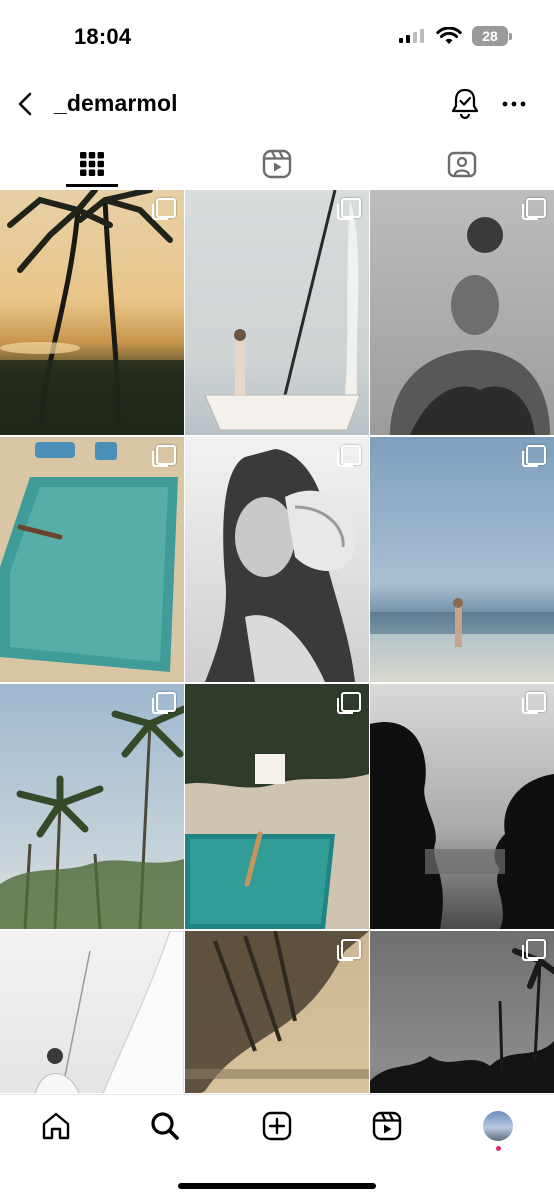 Image resolution: width=554 pixels, height=1201 pixels. I want to click on create-icon, so click(277, 1126).